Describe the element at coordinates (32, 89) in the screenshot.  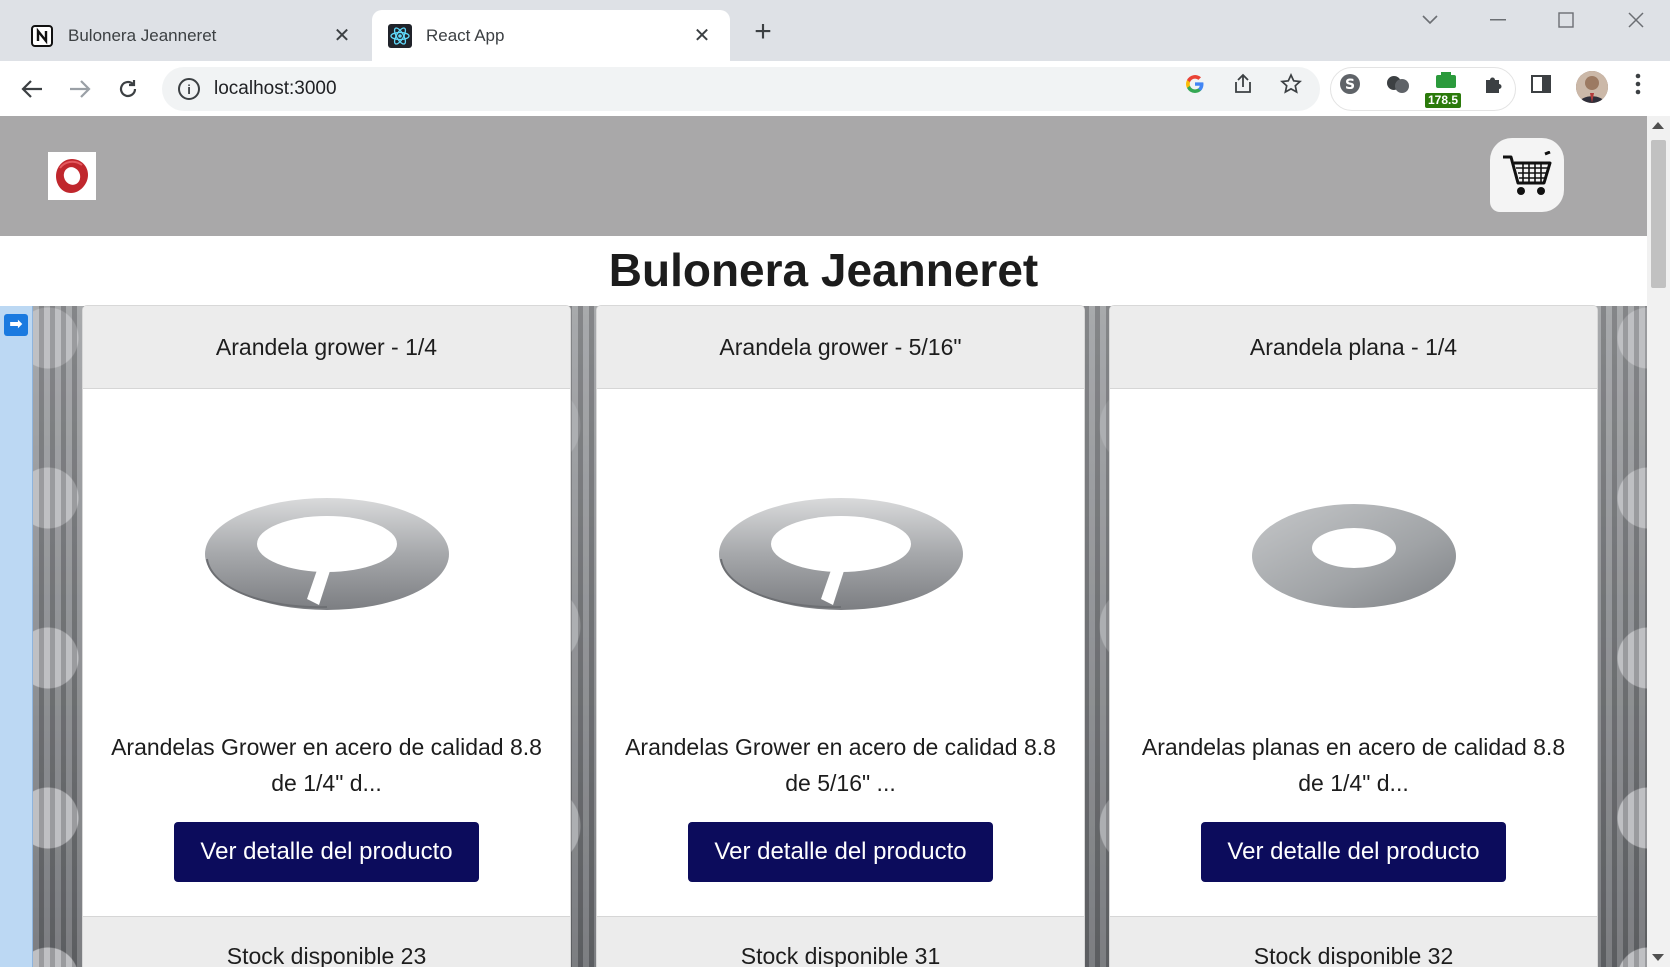
I see `back-icon` at that location.